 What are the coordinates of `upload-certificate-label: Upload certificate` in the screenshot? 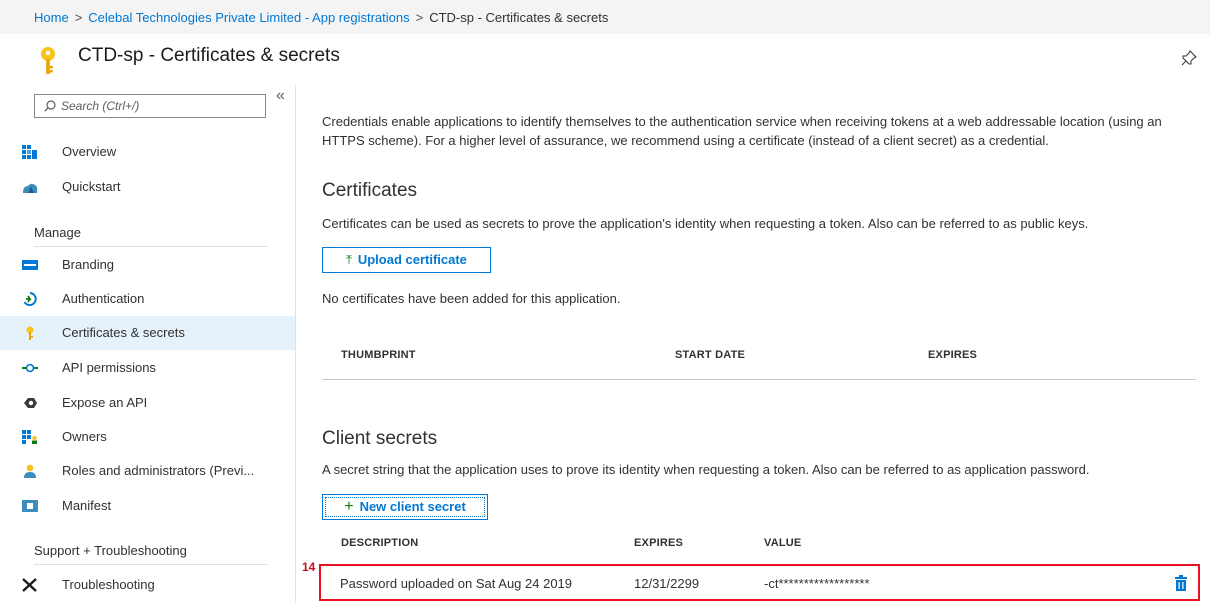 It's located at (412, 259).